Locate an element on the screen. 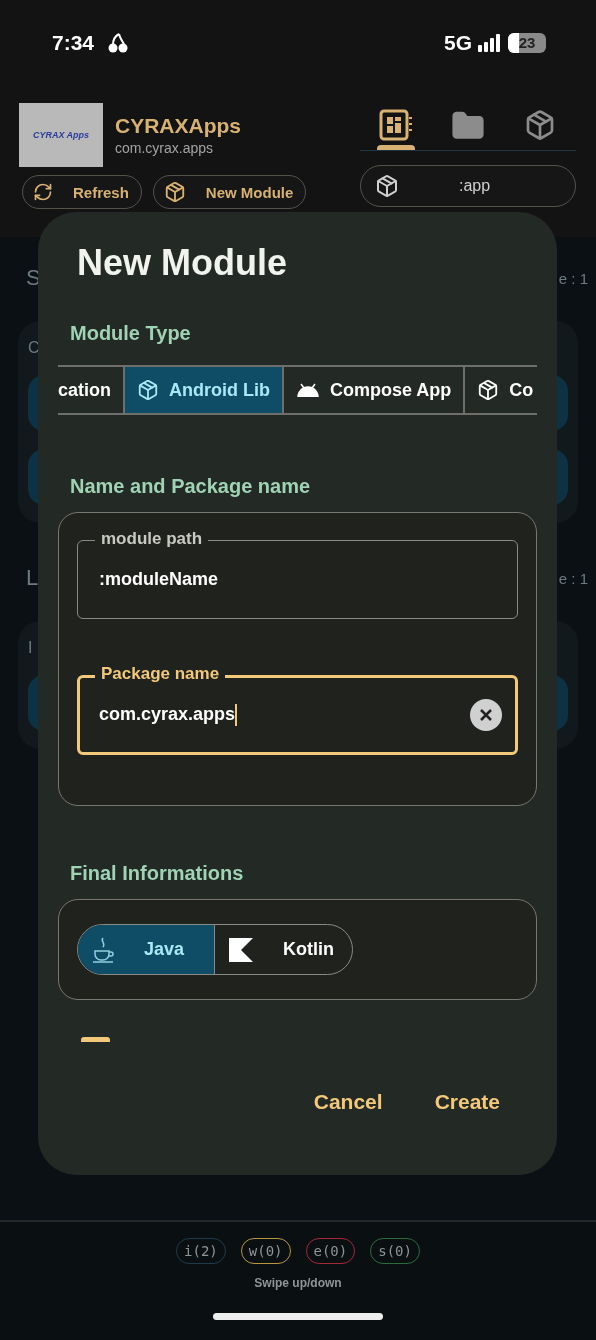 This screenshot has width=596, height=1340. refresh-icon is located at coordinates (43, 192).